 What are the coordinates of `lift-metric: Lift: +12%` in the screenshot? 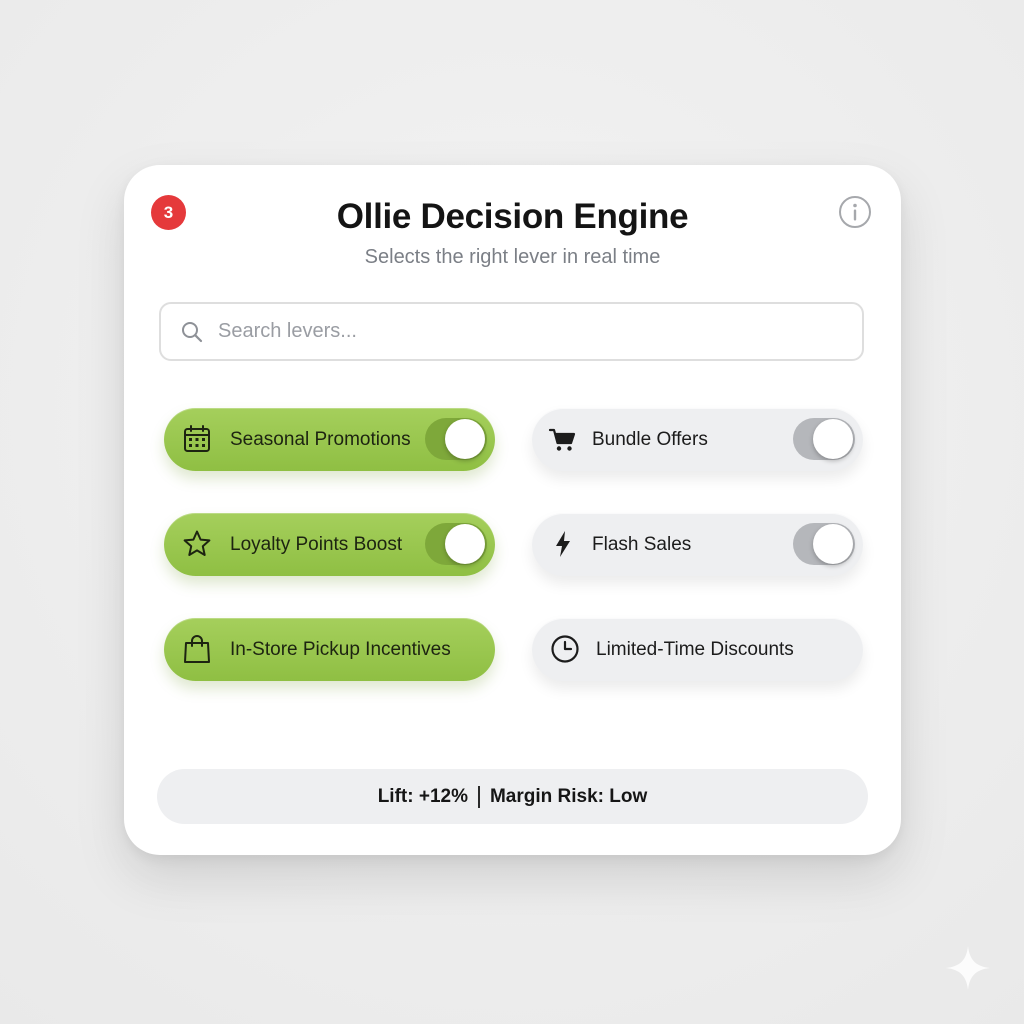 It's located at (422, 796).